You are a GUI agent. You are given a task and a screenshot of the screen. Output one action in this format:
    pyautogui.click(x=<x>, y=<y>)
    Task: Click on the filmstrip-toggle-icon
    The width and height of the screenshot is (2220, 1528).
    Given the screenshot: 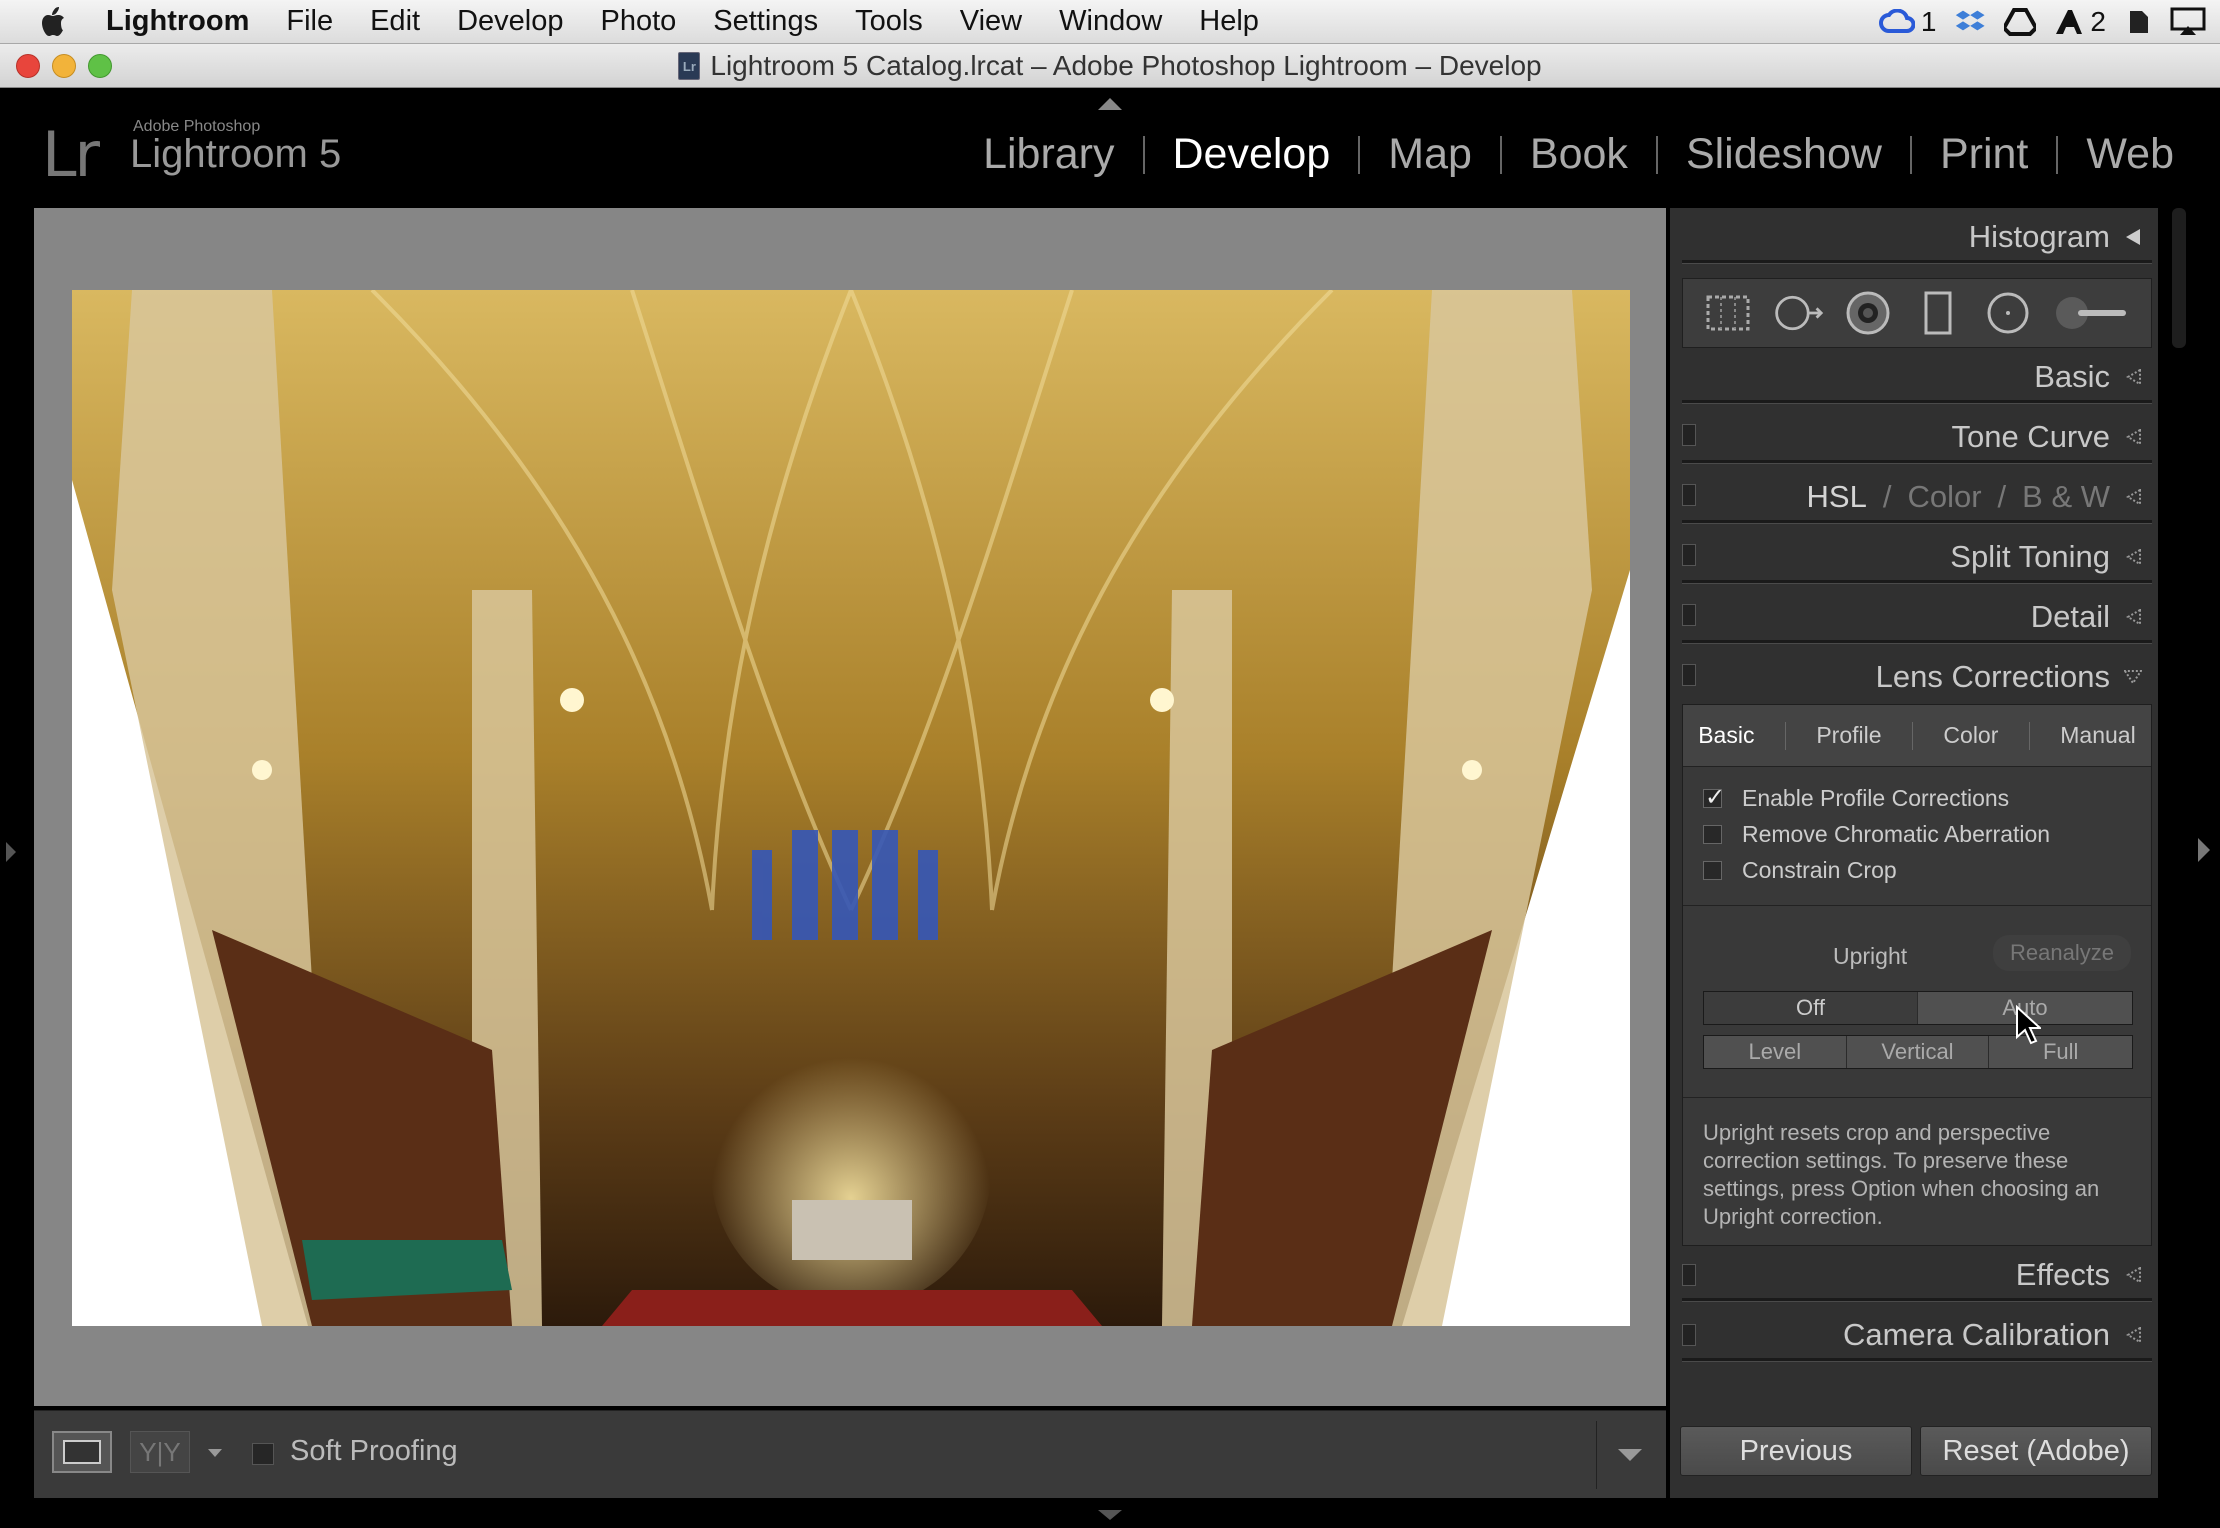 What is the action you would take?
    pyautogui.click(x=1110, y=1515)
    